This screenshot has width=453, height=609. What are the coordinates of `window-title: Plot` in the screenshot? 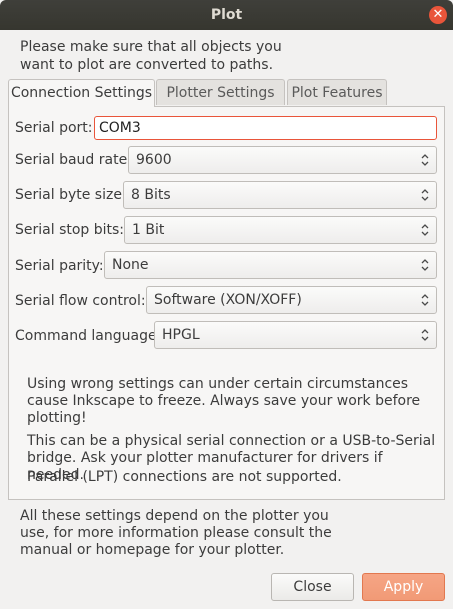 It's located at (226, 15).